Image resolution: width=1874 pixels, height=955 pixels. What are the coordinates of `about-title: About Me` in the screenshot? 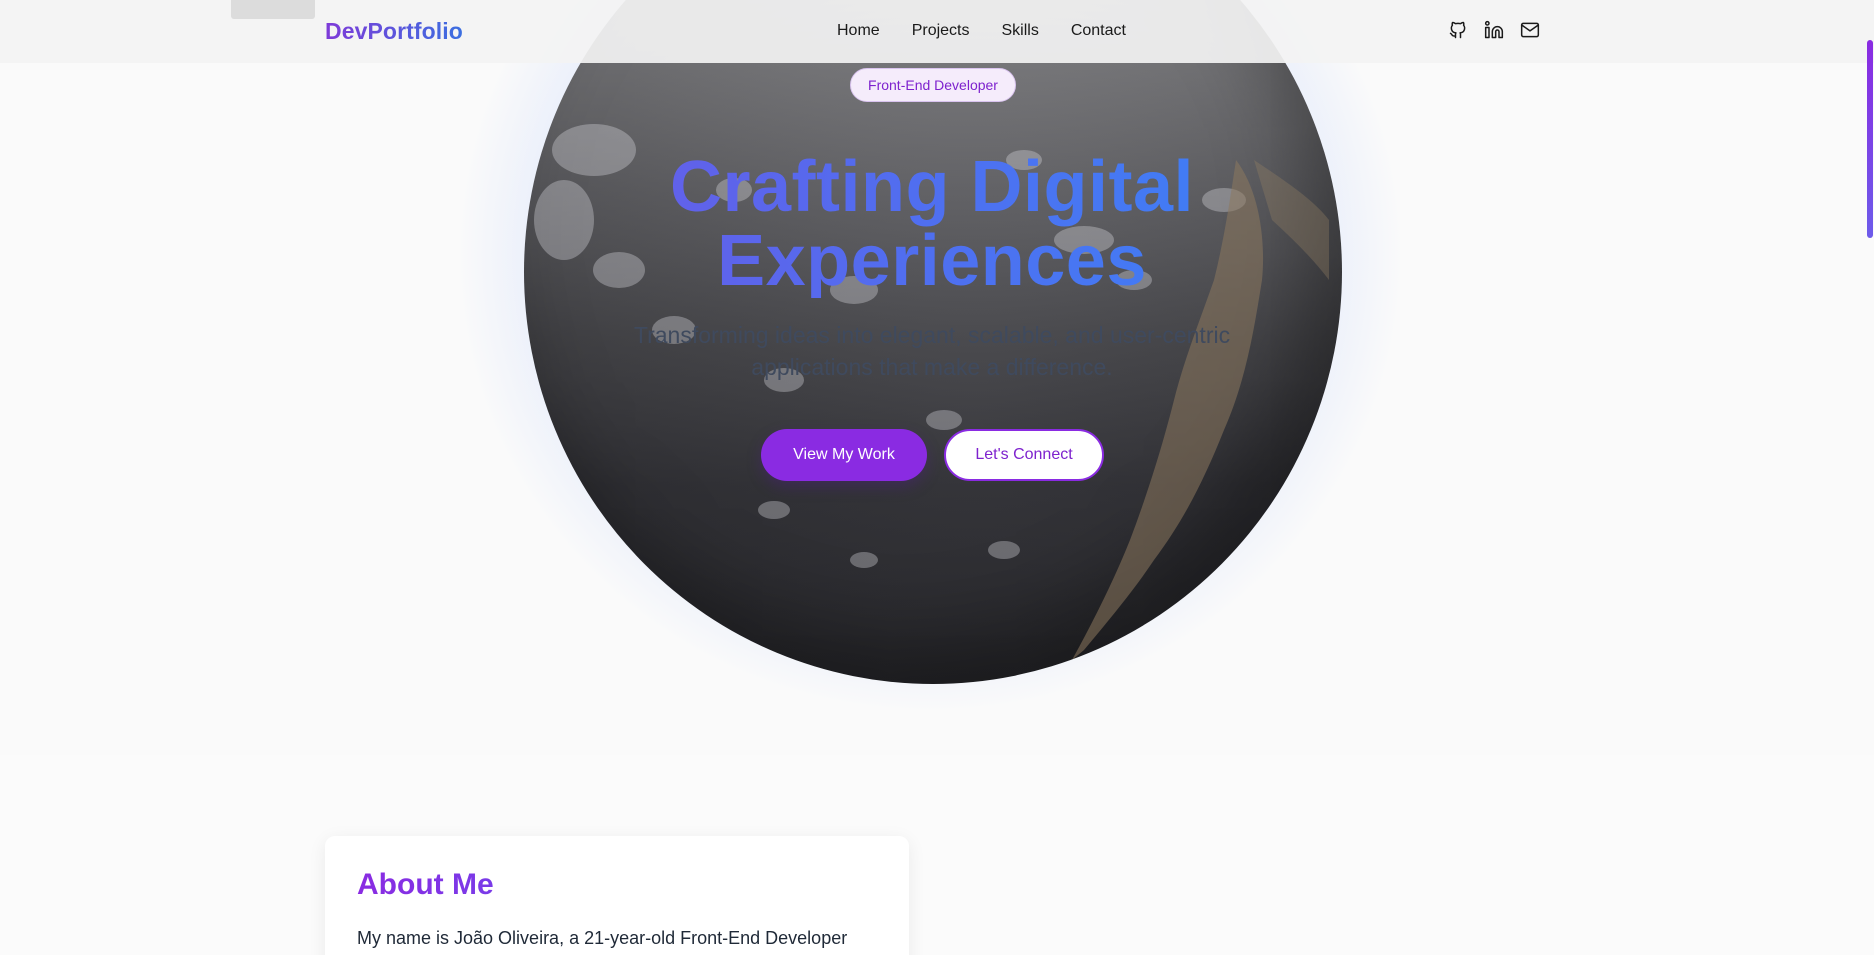 It's located at (425, 884).